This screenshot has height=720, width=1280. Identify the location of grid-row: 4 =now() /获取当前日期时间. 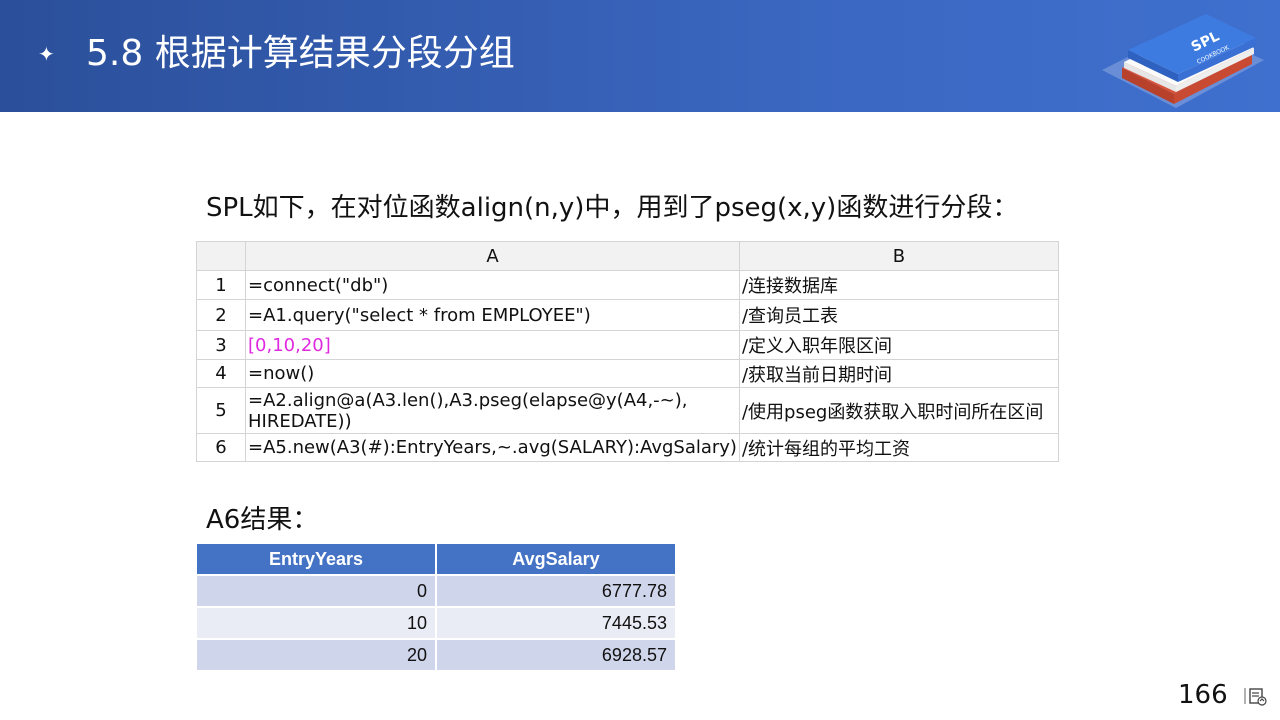
(627, 373).